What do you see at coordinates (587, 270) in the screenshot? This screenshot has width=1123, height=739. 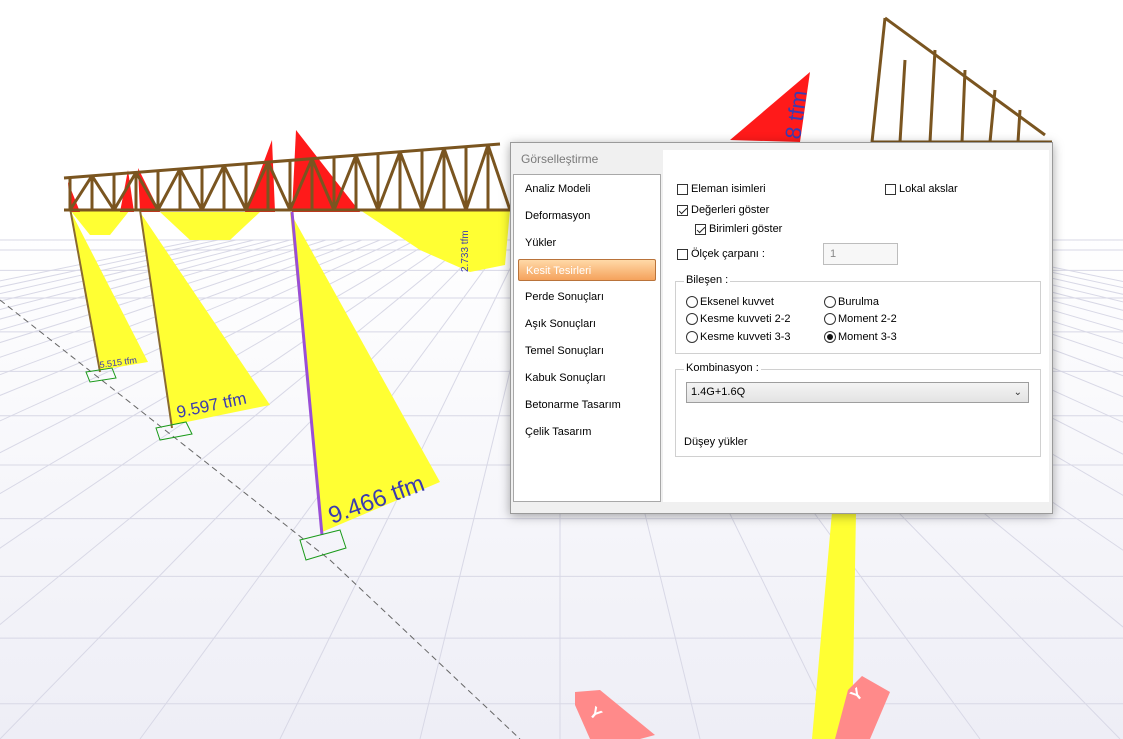 I see `nav-item: Kesit Tesirleri` at bounding box center [587, 270].